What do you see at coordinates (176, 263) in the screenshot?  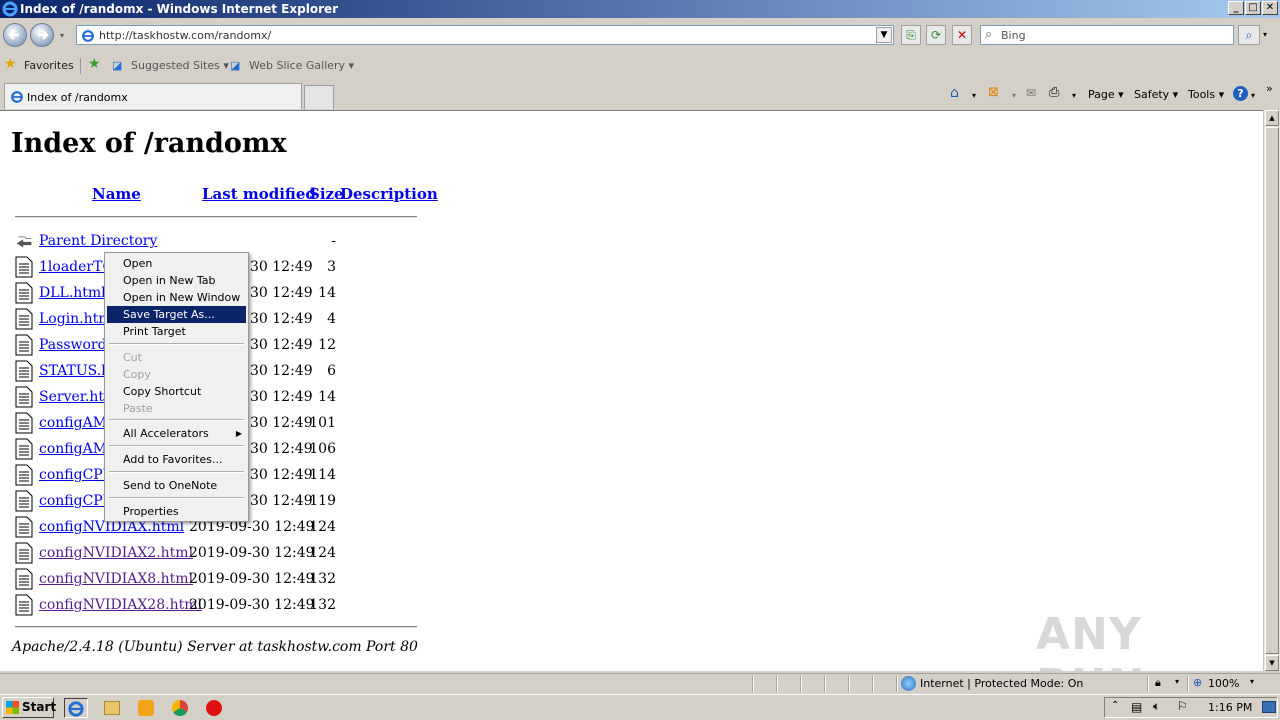 I see `menu-open: Open` at bounding box center [176, 263].